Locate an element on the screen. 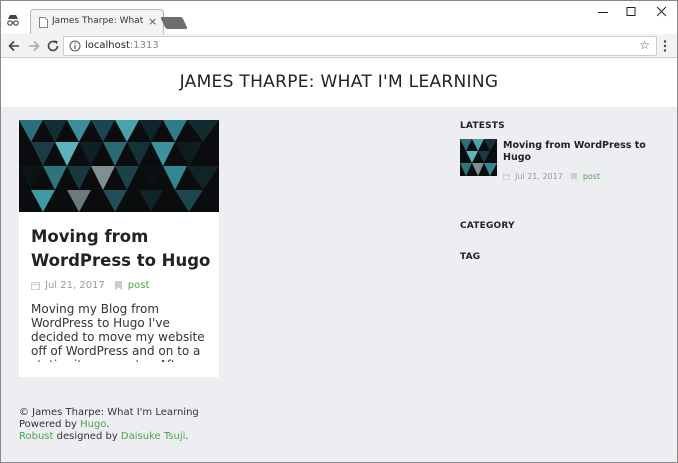  reload-icon is located at coordinates (53, 46).